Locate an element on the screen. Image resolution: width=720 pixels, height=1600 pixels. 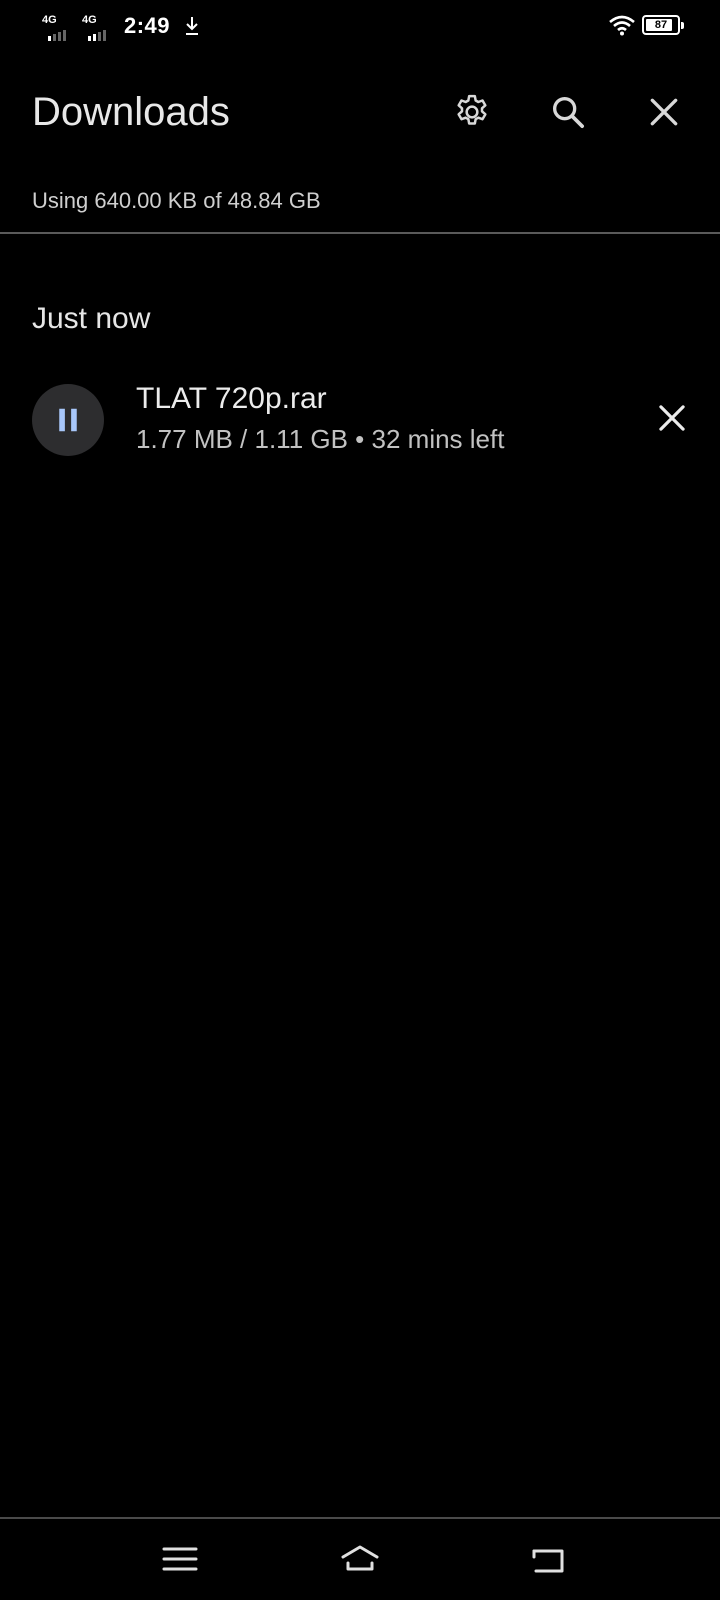
signal-icon: 4G is located at coordinates (57, 26).